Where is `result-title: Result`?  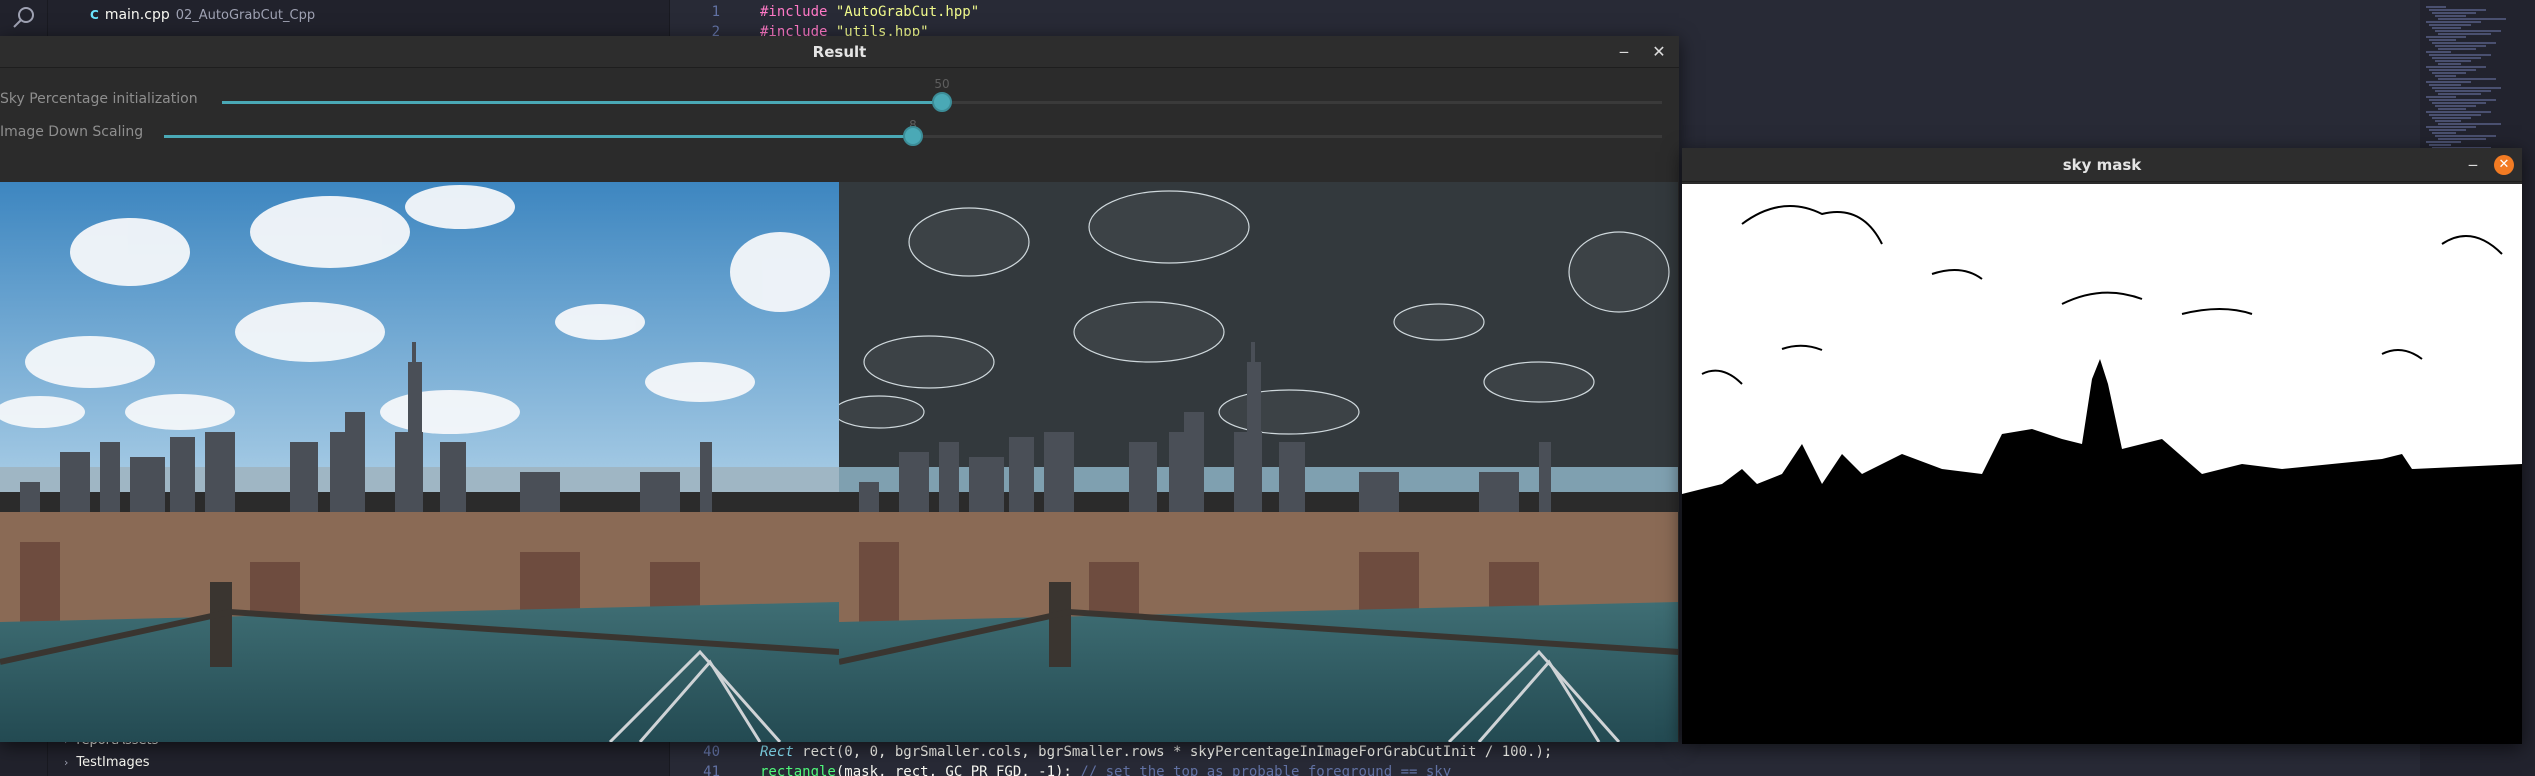
result-title: Result is located at coordinates (839, 52).